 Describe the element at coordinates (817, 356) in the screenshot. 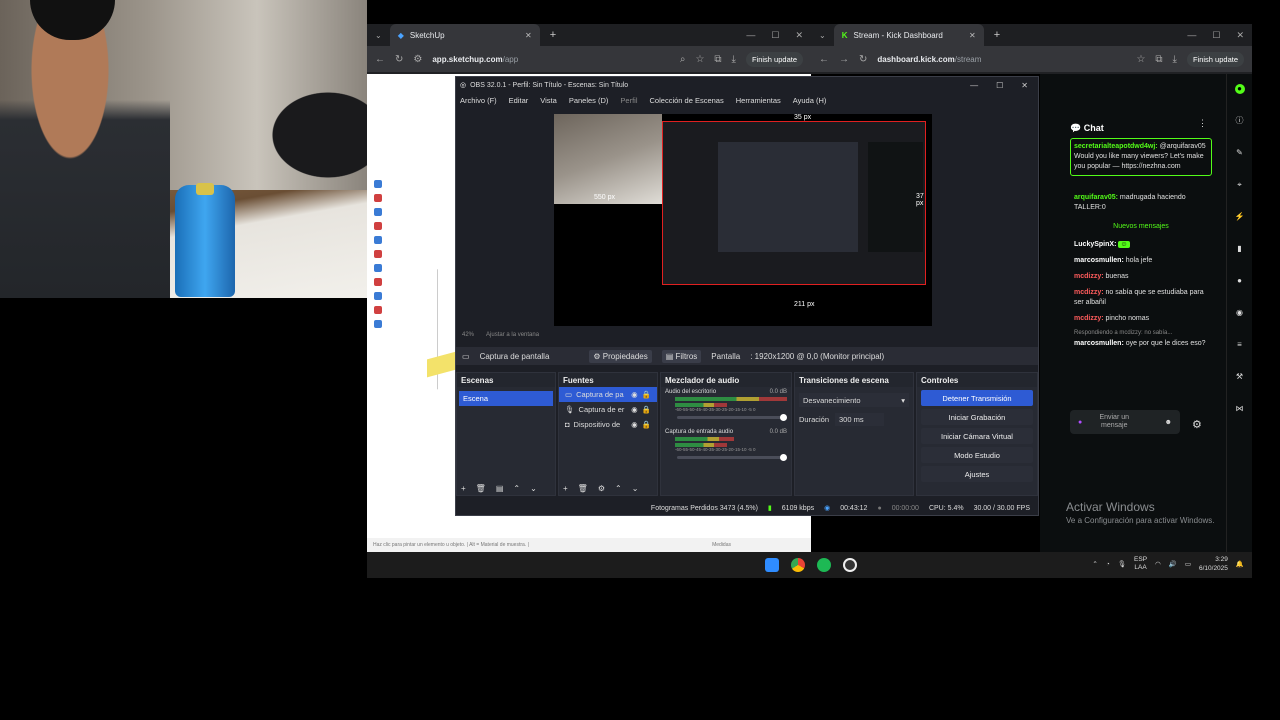

I see `display-select: : 1920x1200 @ 0,0 (Monitor principal)` at that location.